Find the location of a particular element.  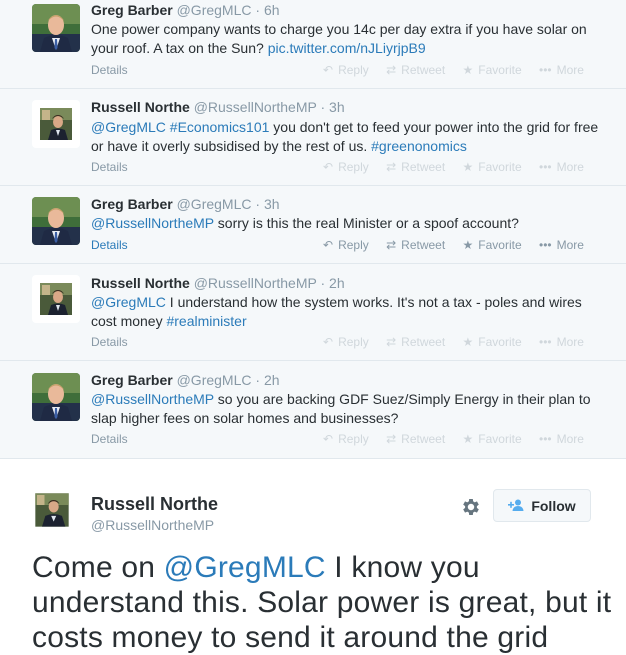

add-person-icon is located at coordinates (516, 506).